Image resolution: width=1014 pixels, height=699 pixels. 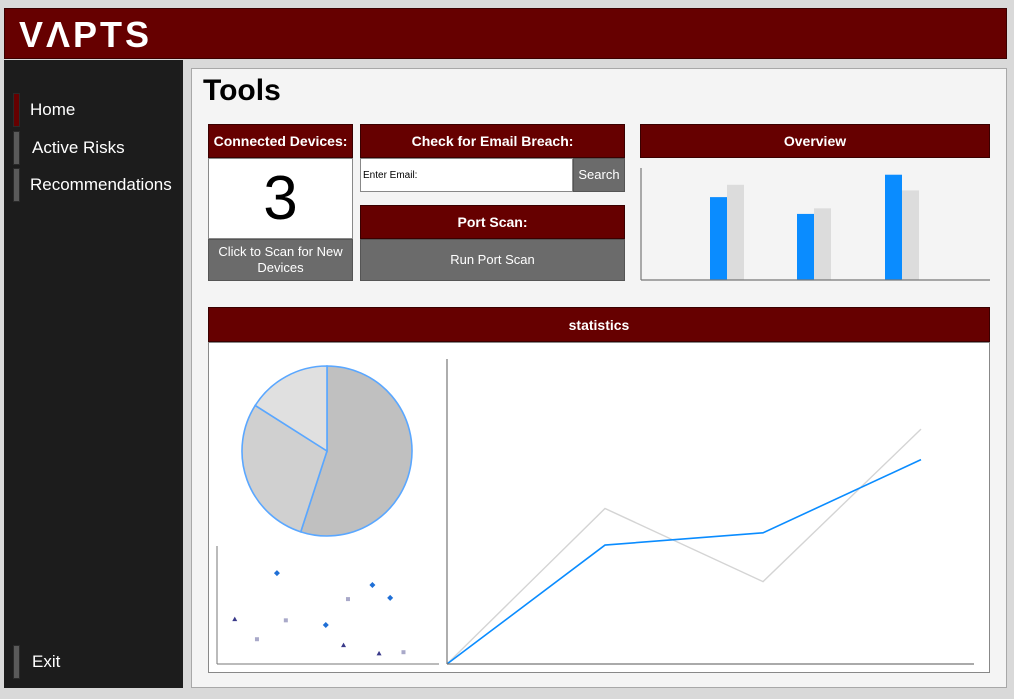 What do you see at coordinates (86, 34) in the screenshot?
I see `app-logo: VΛPTS` at bounding box center [86, 34].